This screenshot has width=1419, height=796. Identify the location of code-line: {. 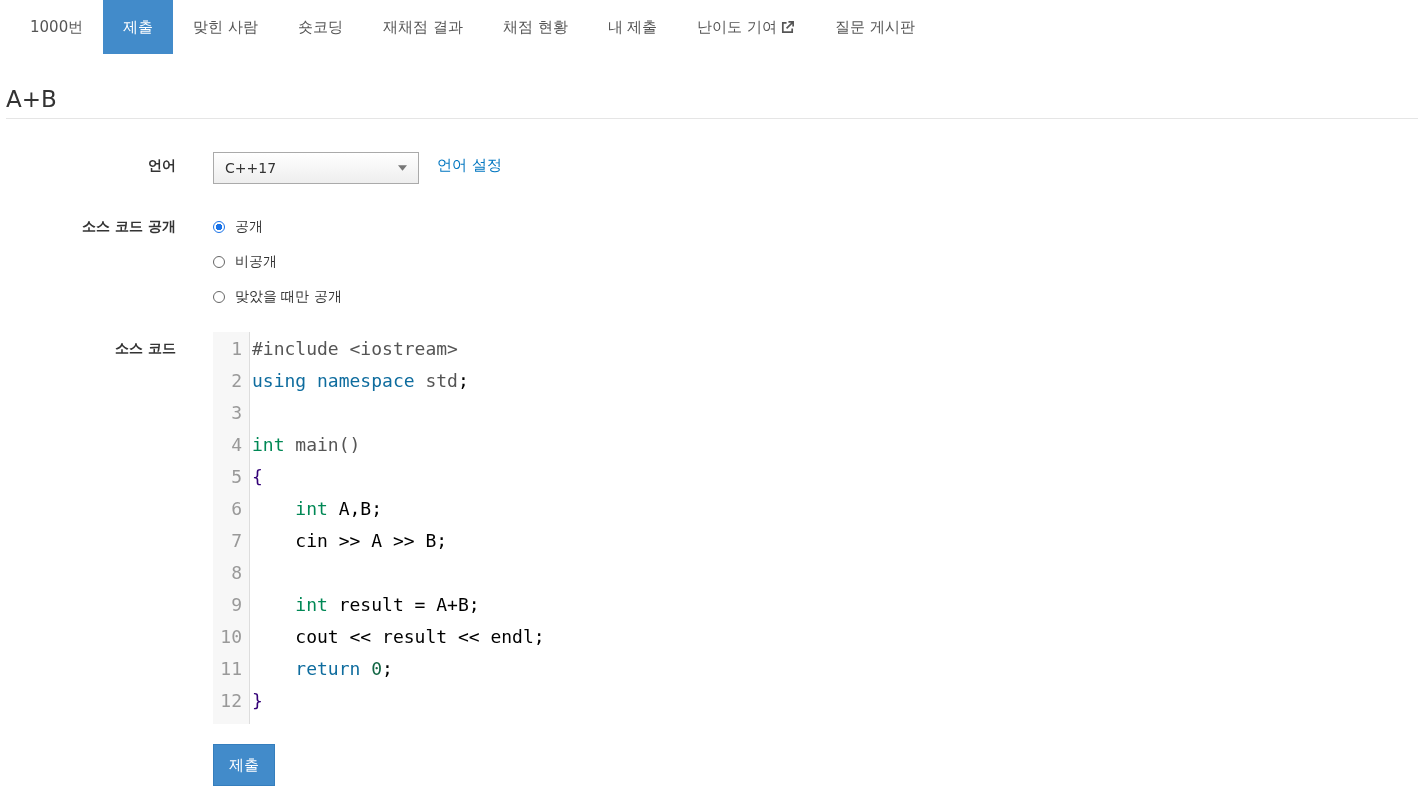
(257, 476).